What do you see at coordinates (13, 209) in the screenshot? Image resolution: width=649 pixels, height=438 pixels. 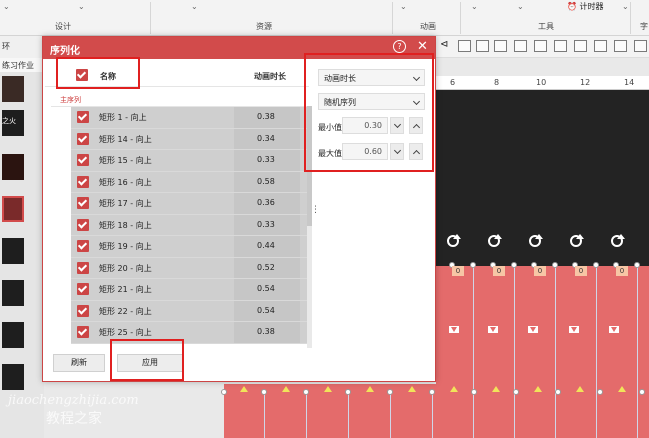 I see `slide-thumbnail-selected` at bounding box center [13, 209].